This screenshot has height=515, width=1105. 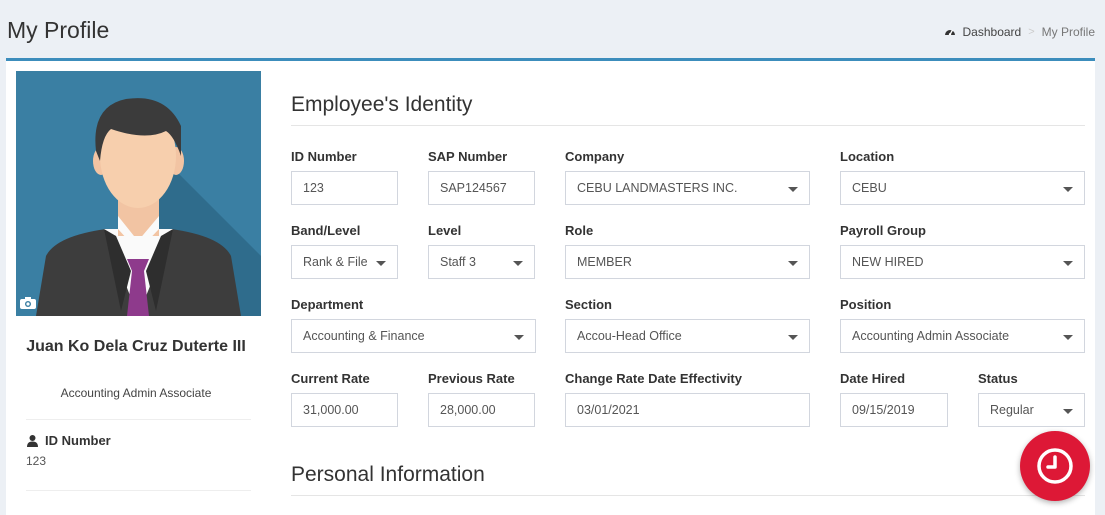 What do you see at coordinates (588, 304) in the screenshot?
I see `section-label: Section` at bounding box center [588, 304].